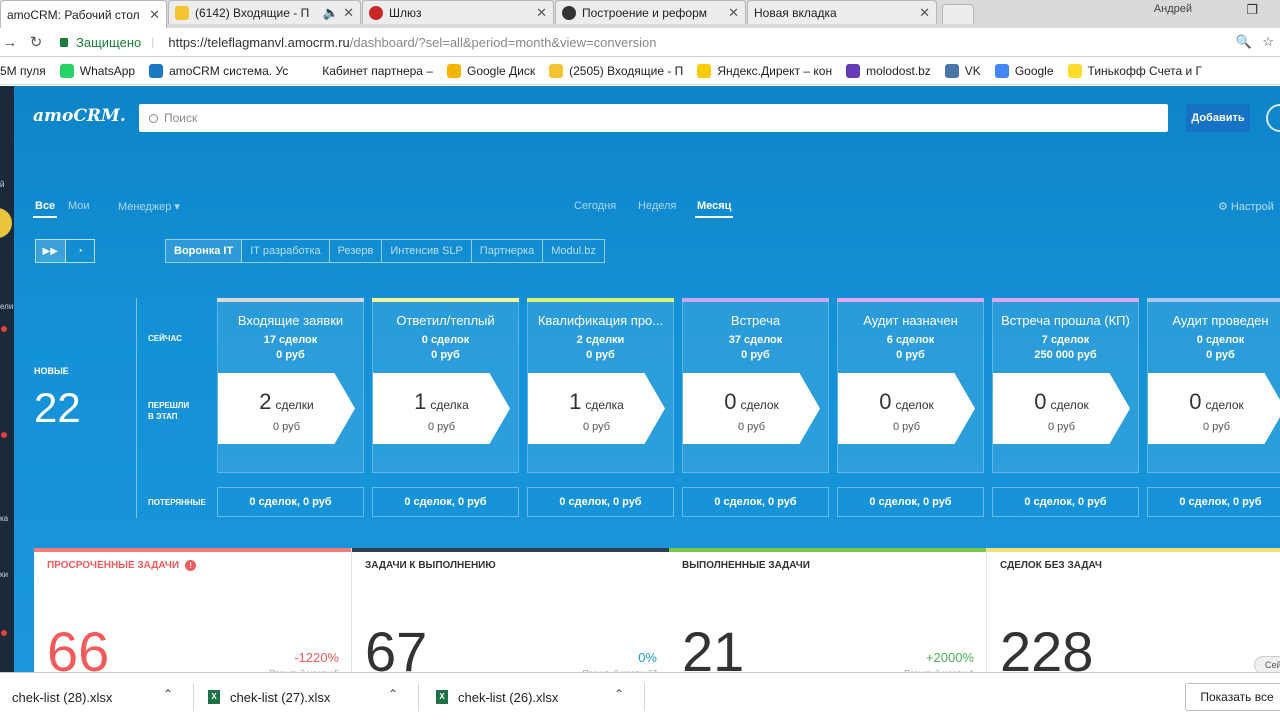 The width and height of the screenshot is (1280, 720). I want to click on amocrm-logo: amoCRM., so click(79, 116).